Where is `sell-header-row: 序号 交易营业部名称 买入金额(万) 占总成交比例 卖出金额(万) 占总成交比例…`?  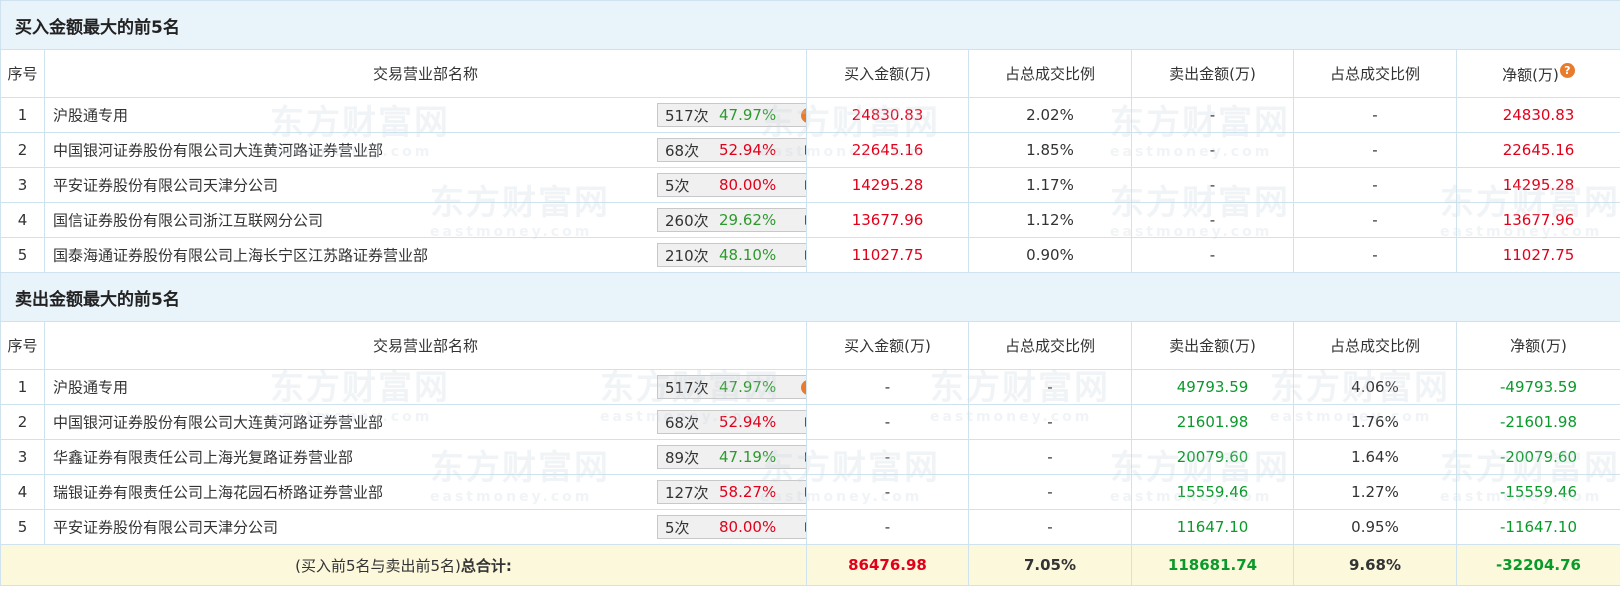
sell-header-row: 序号 交易营业部名称 买入金额(万) 占总成交比例 卖出金额(万) 占总成交比例… is located at coordinates (810, 345).